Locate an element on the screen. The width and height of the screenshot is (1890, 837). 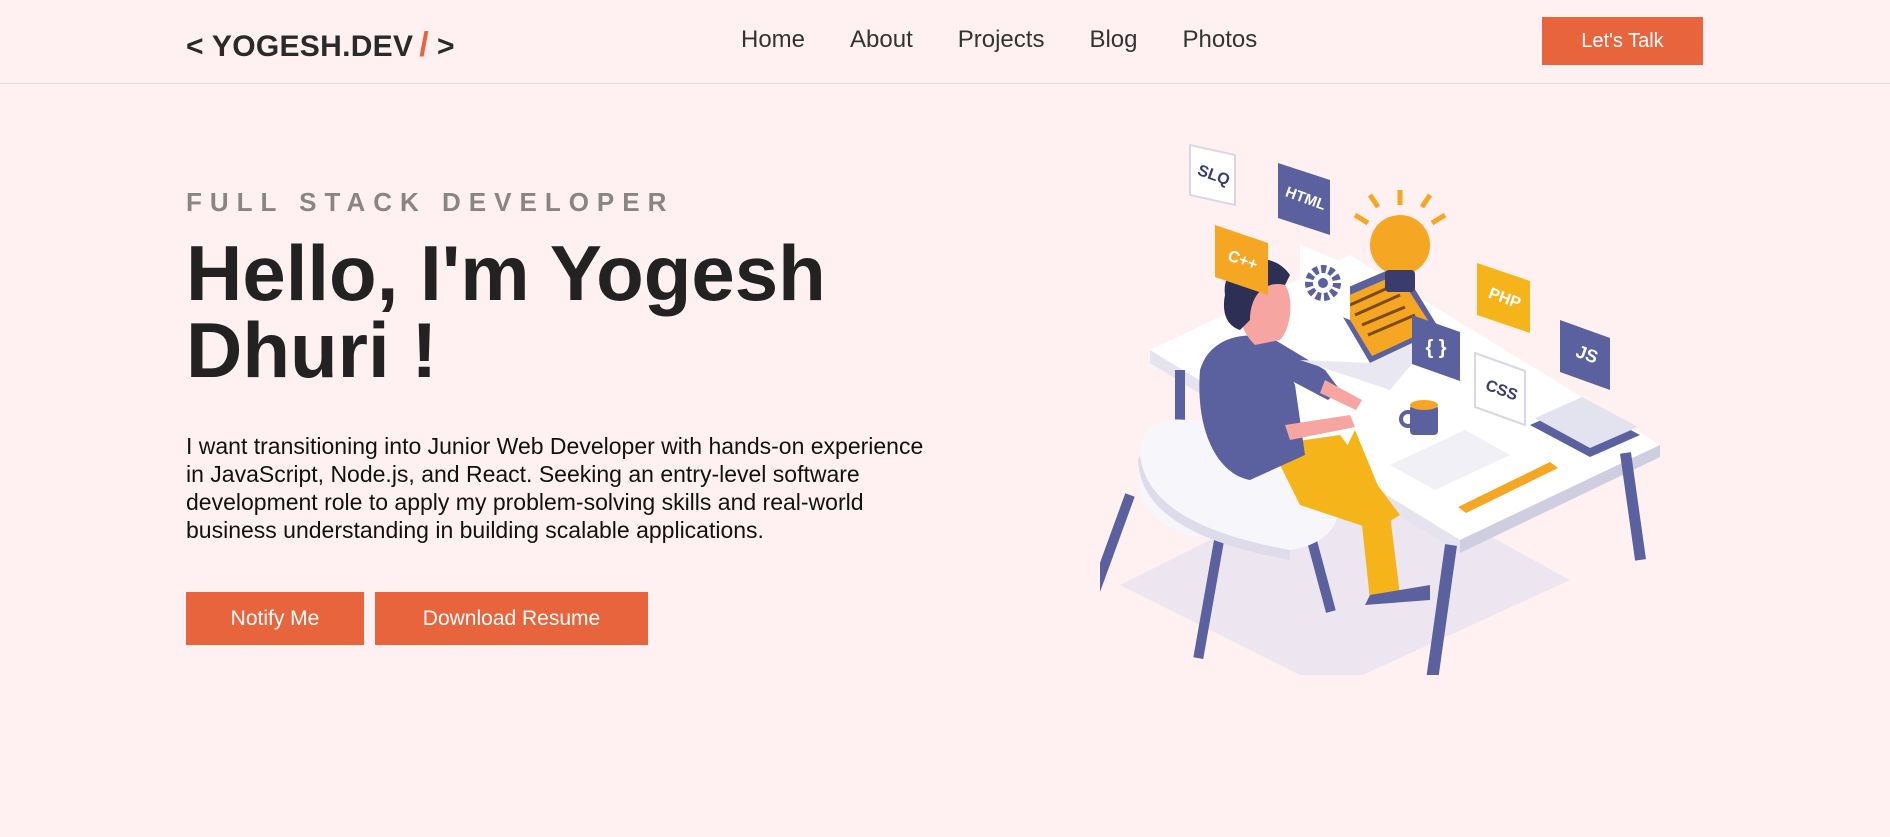
logo-close: > is located at coordinates (446, 46).